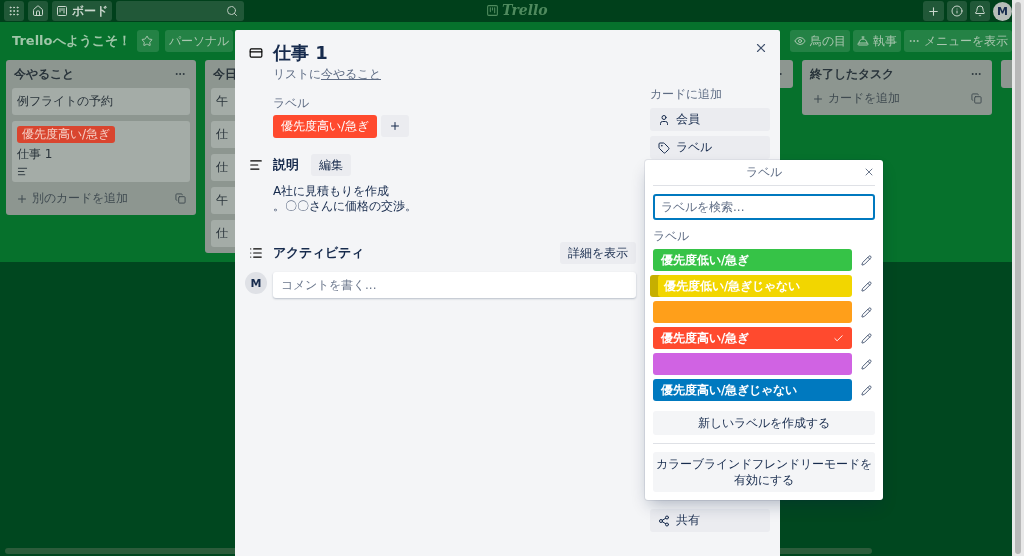 The height and width of the screenshot is (556, 1024). What do you see at coordinates (664, 119) in the screenshot?
I see `person-icon` at bounding box center [664, 119].